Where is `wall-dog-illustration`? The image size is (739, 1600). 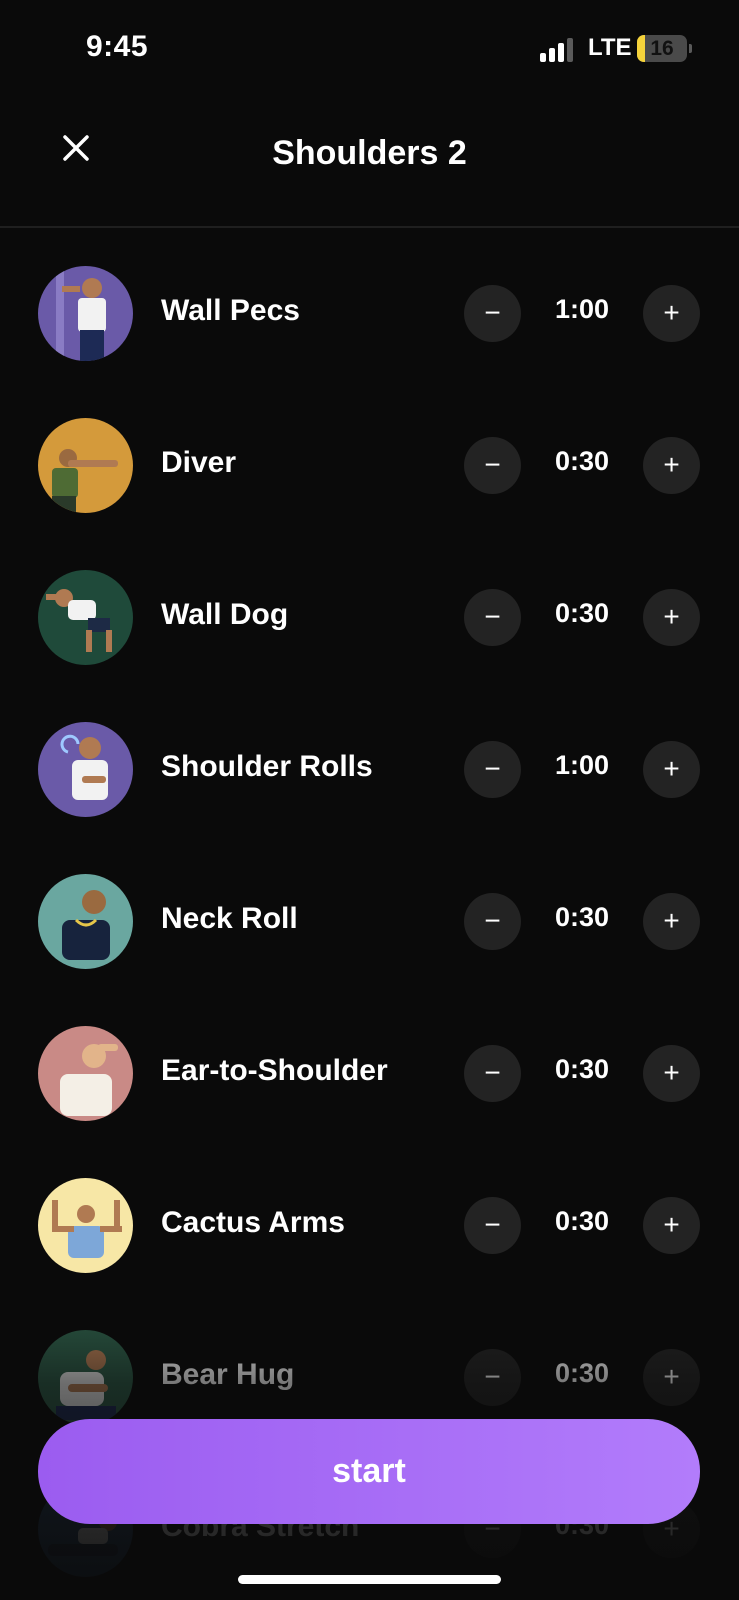
wall-dog-illustration is located at coordinates (85, 617).